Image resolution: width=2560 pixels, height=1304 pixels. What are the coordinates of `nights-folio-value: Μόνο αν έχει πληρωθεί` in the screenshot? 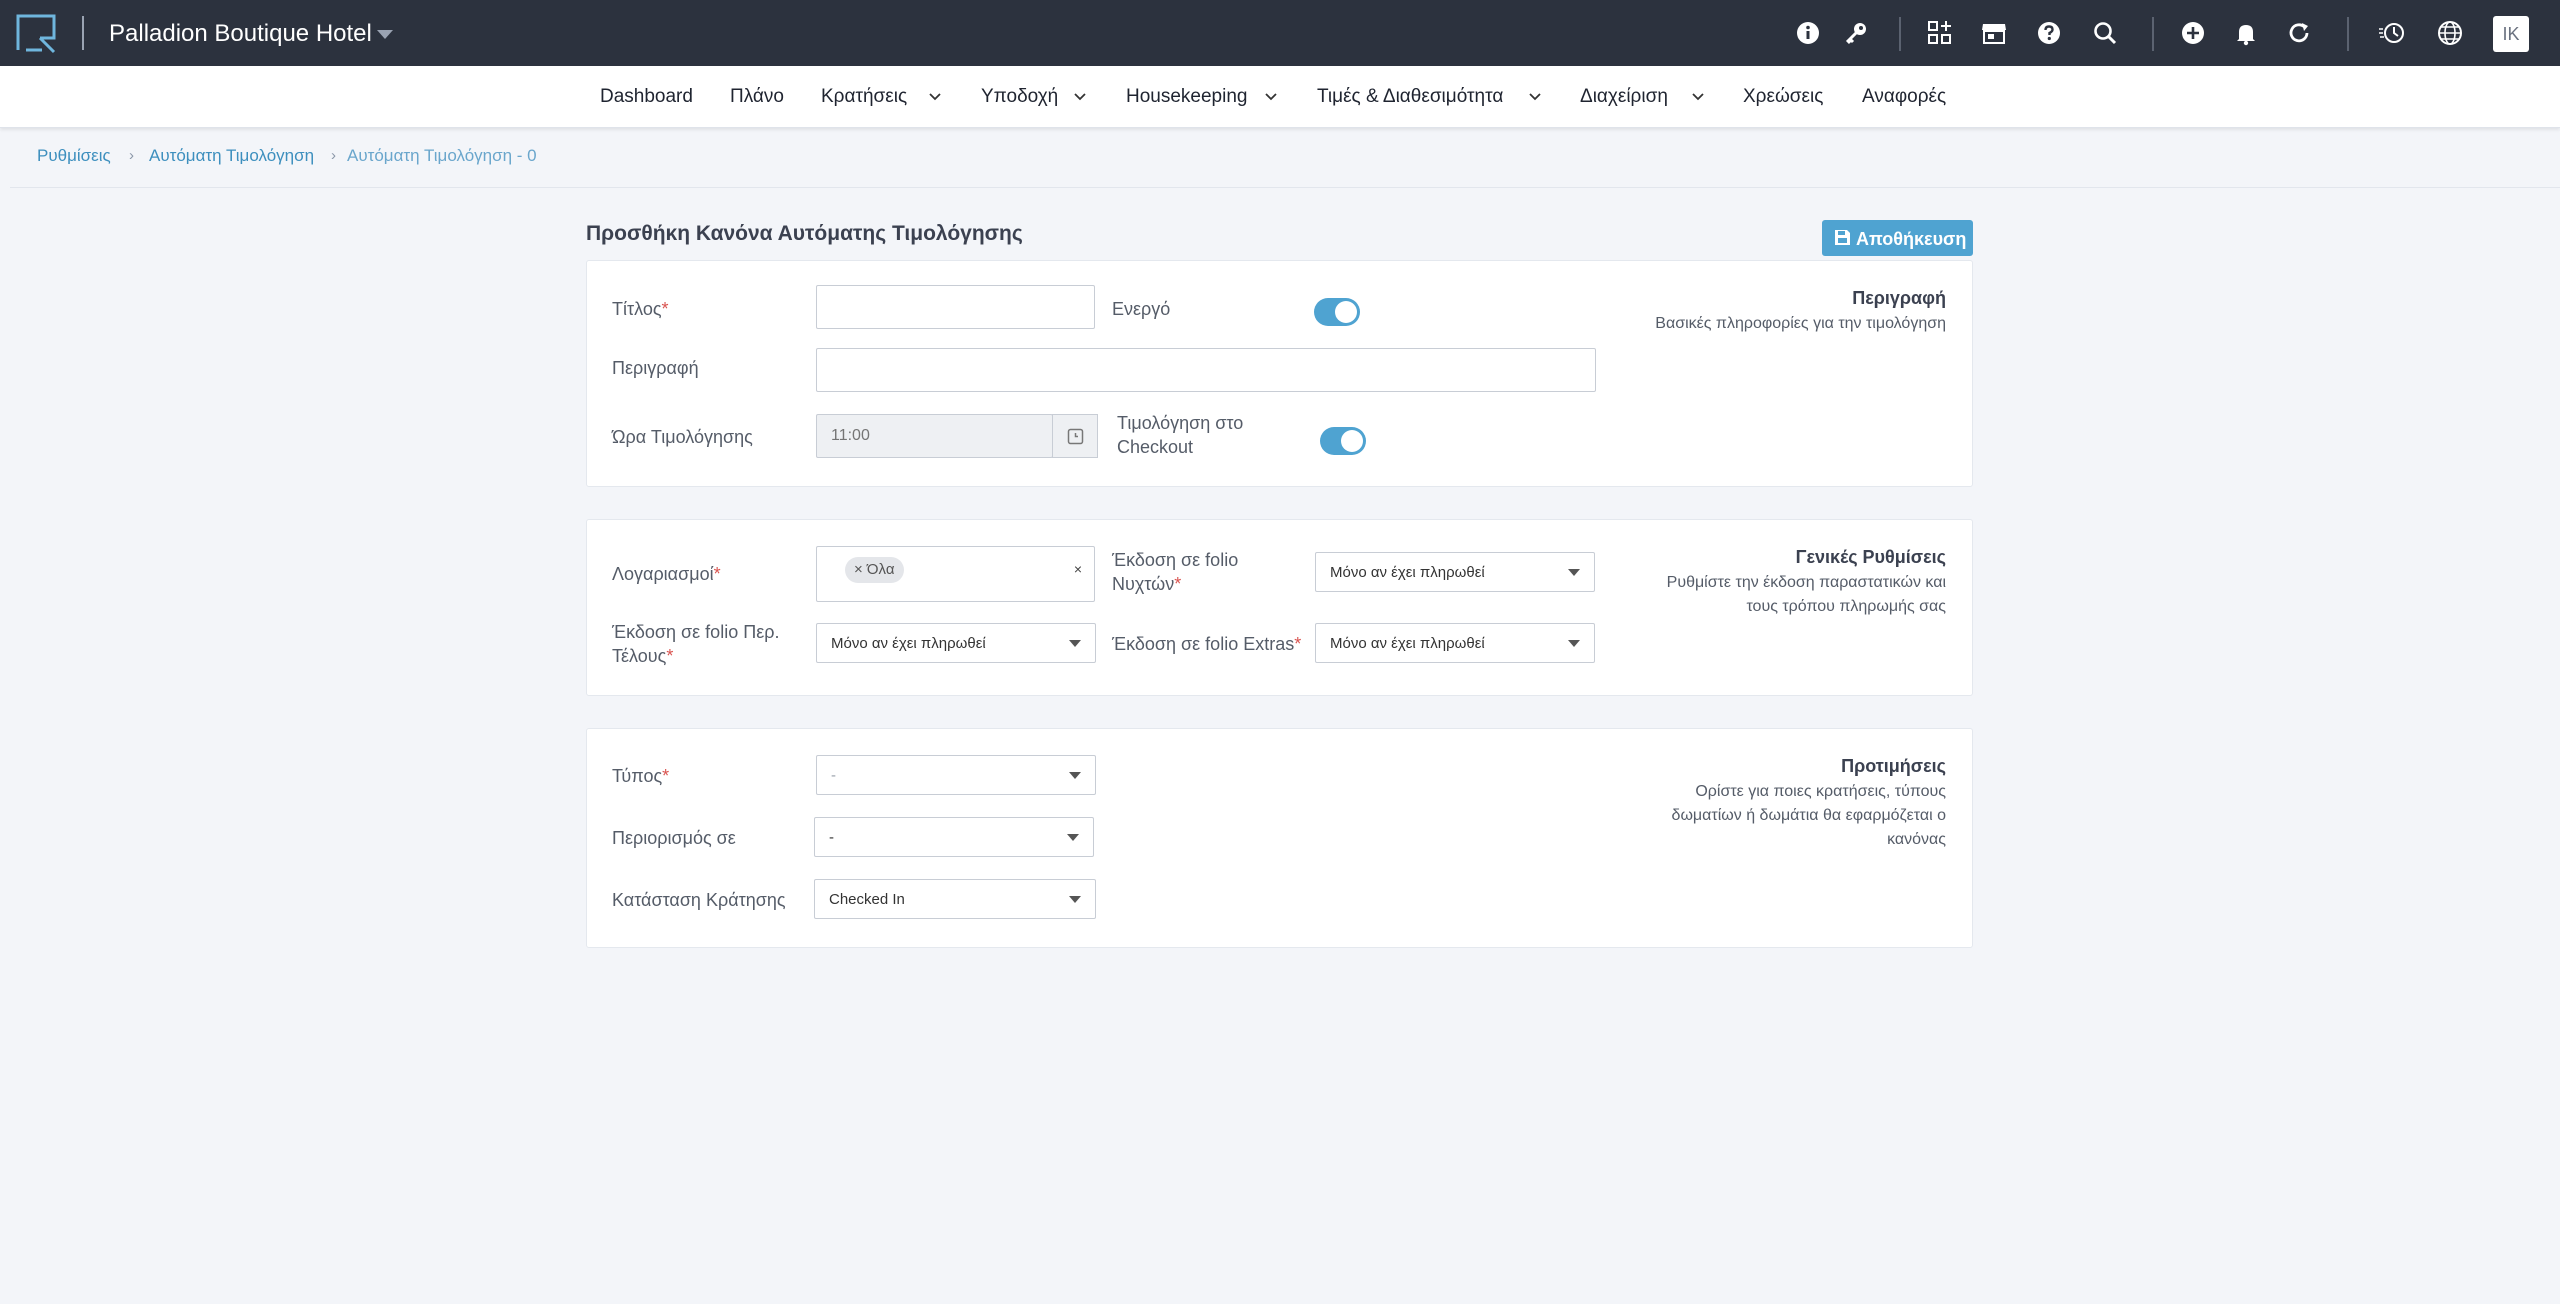 It's located at (1407, 572).